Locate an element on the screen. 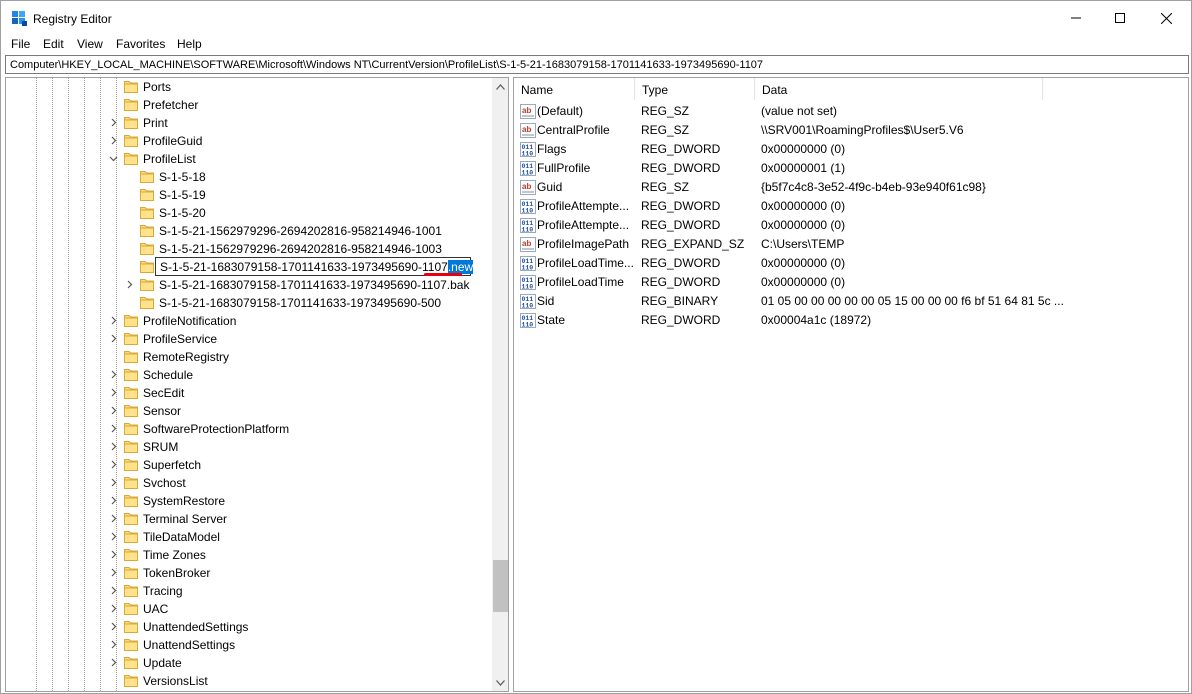 The width and height of the screenshot is (1192, 694). tree-item: ProfileService is located at coordinates (246, 339).